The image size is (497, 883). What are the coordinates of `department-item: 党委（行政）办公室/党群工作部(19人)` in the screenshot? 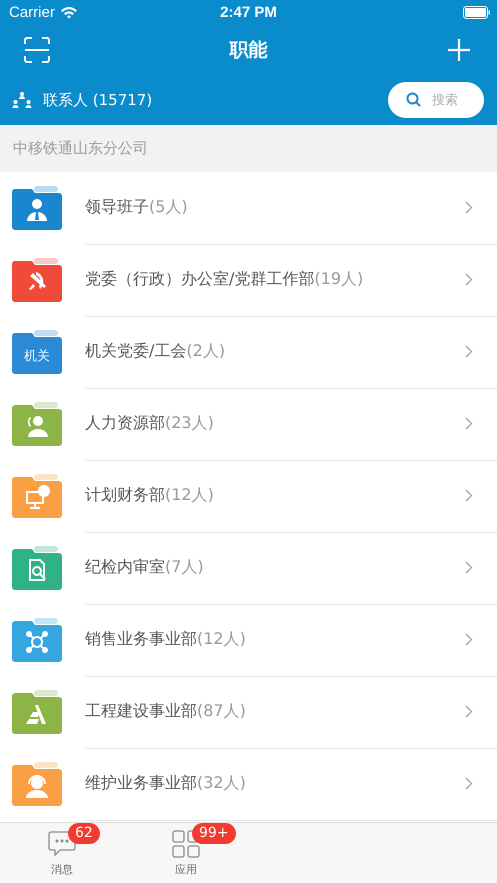 It's located at (248, 280).